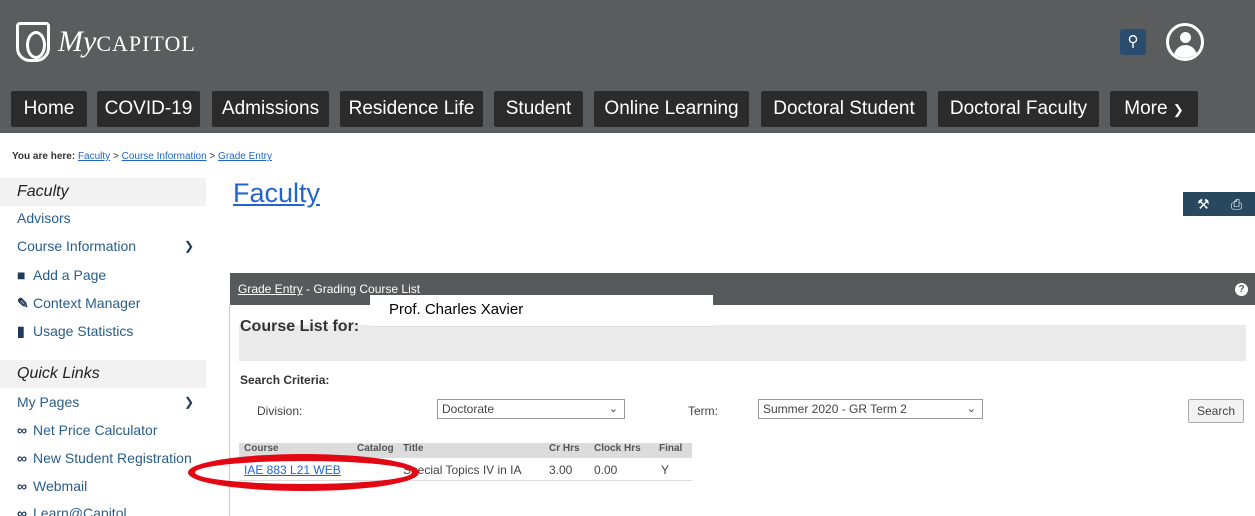 The width and height of the screenshot is (1255, 516). Describe the element at coordinates (87, 303) in the screenshot. I see `sidebar-item-label: Context Manager` at that location.